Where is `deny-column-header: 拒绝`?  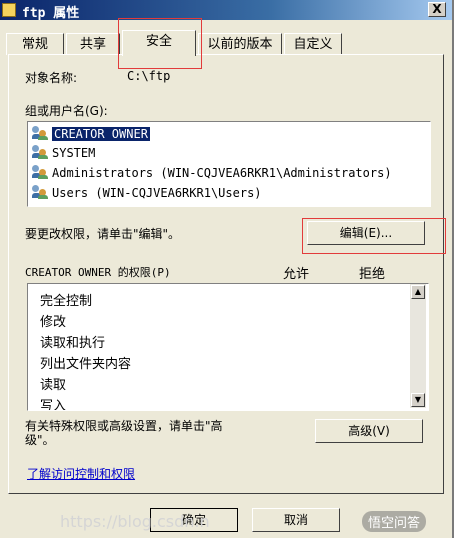
deny-column-header: 拒绝 is located at coordinates (372, 274).